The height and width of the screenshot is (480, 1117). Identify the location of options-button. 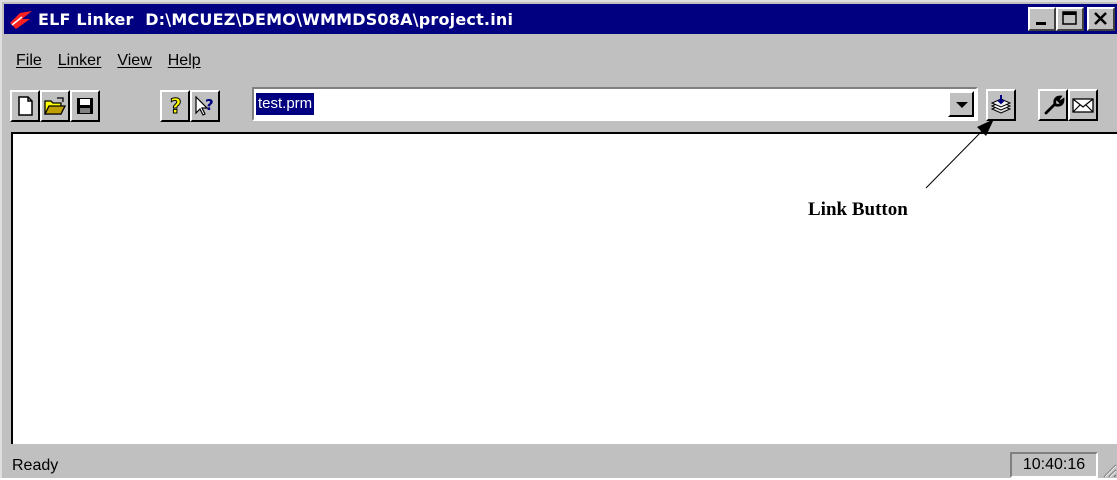
(1053, 105).